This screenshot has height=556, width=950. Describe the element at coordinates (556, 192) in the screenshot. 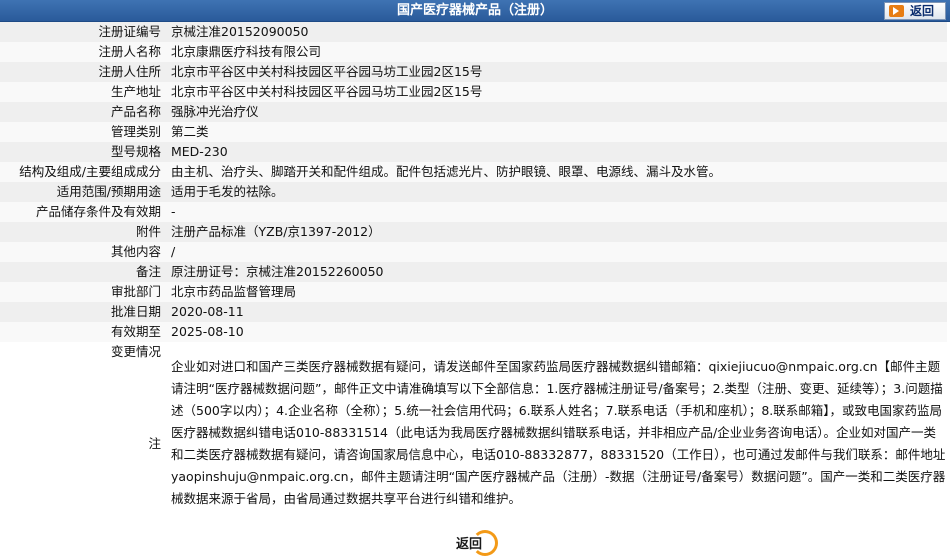

I see `field-value: 适用于毛发的祛除。` at that location.